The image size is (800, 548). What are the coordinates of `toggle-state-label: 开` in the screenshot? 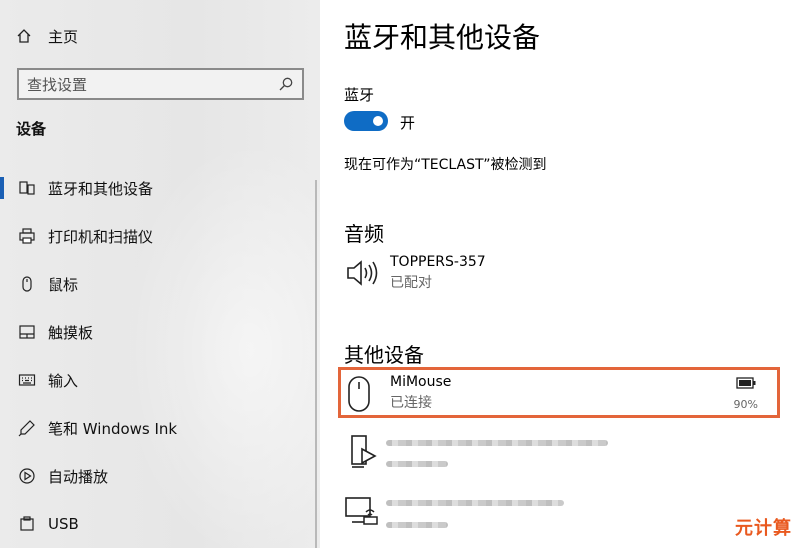 It's located at (408, 123).